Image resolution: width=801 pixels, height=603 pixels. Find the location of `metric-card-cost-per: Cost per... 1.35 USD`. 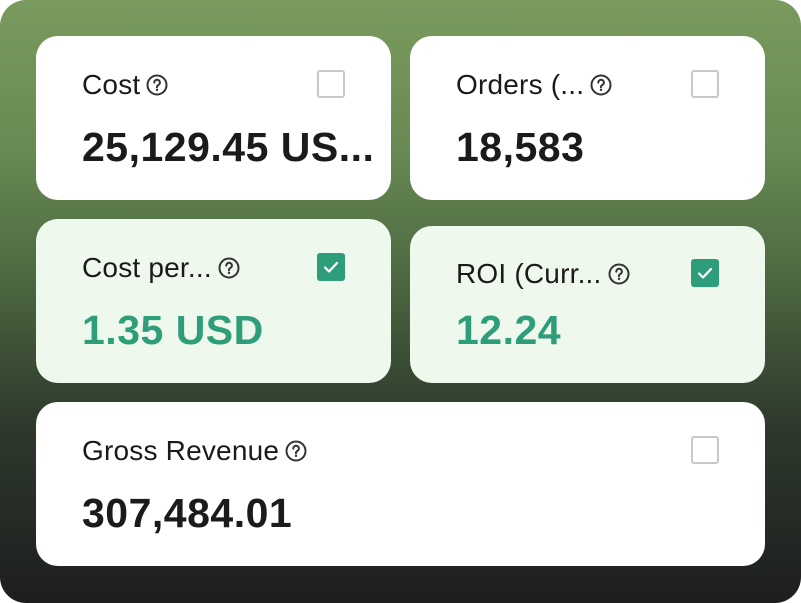

metric-card-cost-per: Cost per... 1.35 USD is located at coordinates (213, 301).